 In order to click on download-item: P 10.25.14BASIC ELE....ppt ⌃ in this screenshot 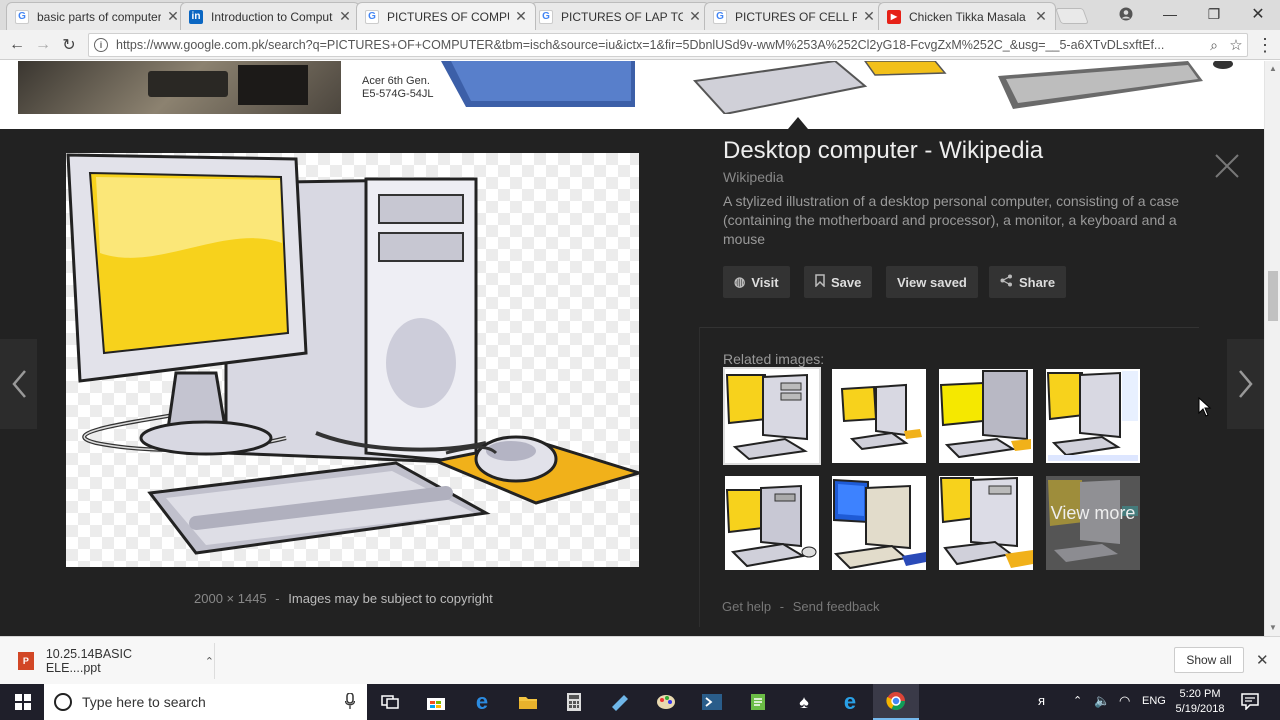, I will do `click(112, 661)`.